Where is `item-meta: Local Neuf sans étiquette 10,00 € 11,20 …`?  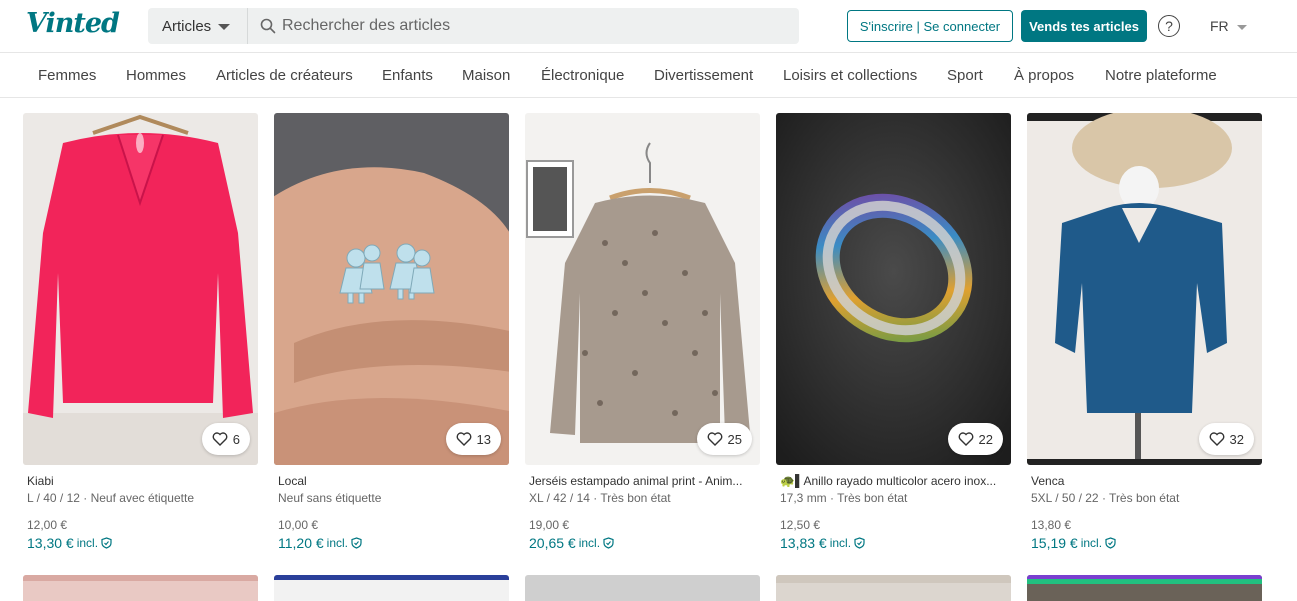
item-meta: Local Neuf sans étiquette 10,00 € 11,20 … is located at coordinates (393, 512).